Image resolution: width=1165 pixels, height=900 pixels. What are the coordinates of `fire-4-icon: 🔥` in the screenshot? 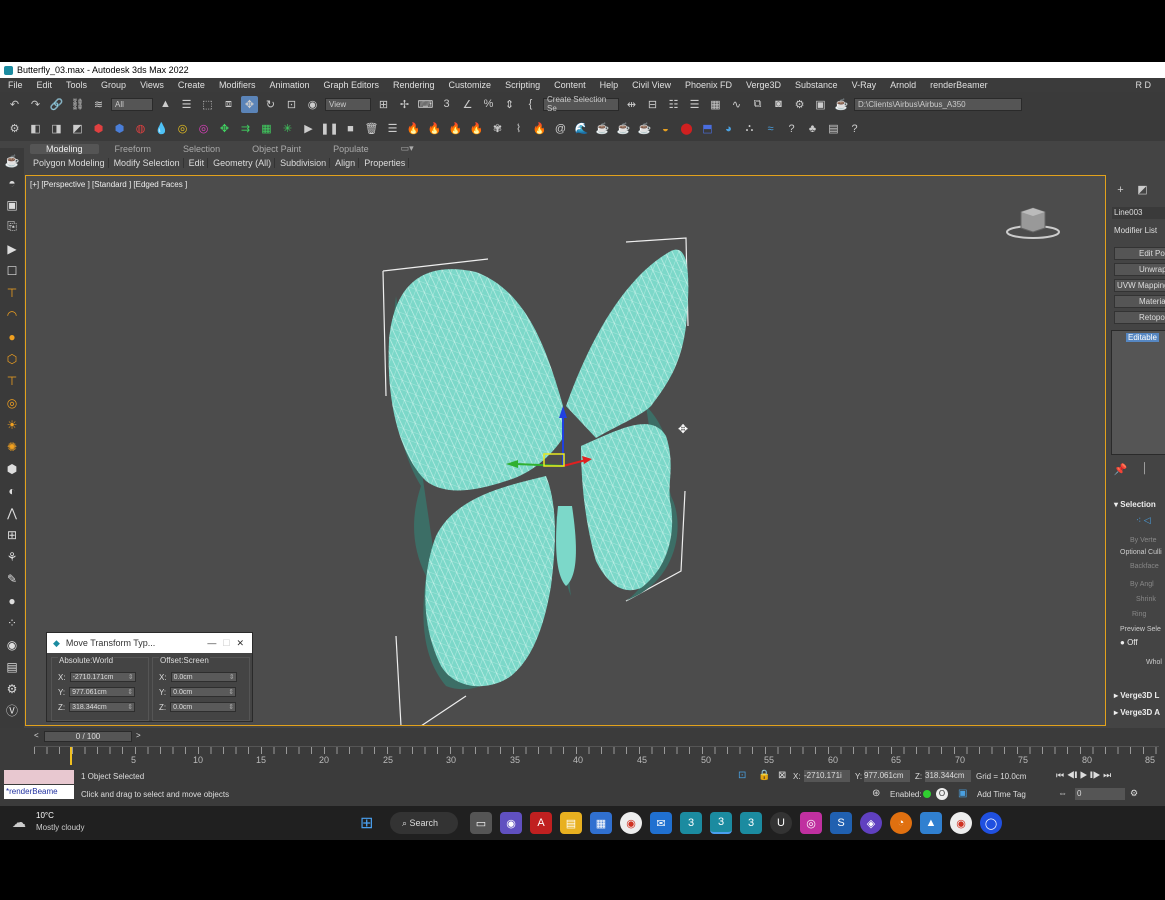 It's located at (476, 128).